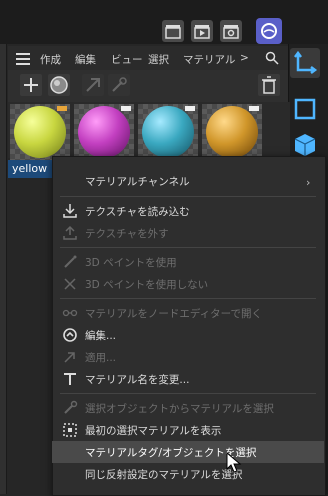 This screenshot has width=328, height=496. Describe the element at coordinates (50, 59) in the screenshot. I see `menu-create: 作成` at that location.